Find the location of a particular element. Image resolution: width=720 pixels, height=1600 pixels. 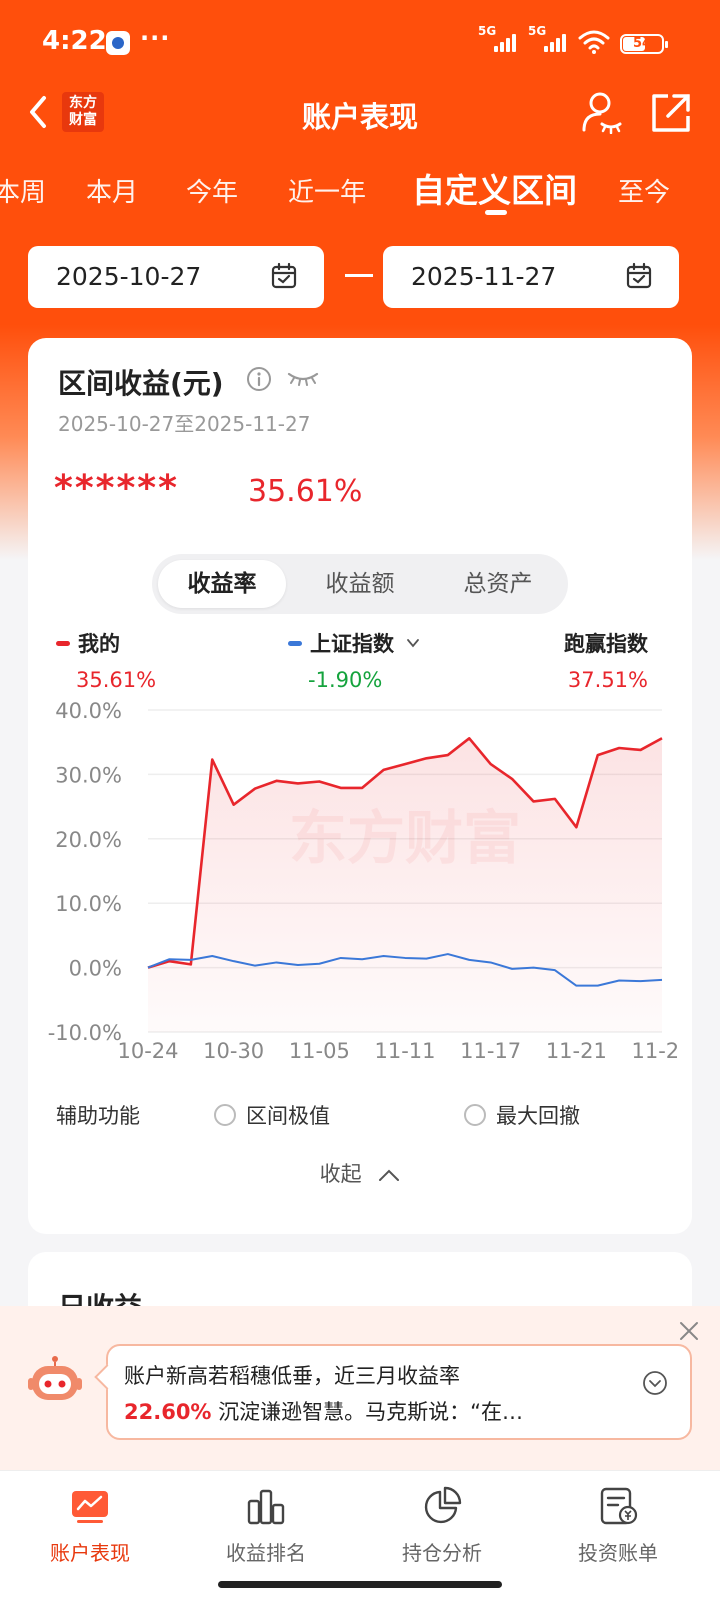

user-privacy-icon is located at coordinates (602, 112).